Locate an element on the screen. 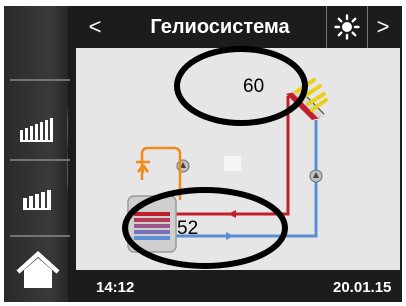 This screenshot has height=306, width=406. collector-highlight-ellipse is located at coordinates (241, 86).